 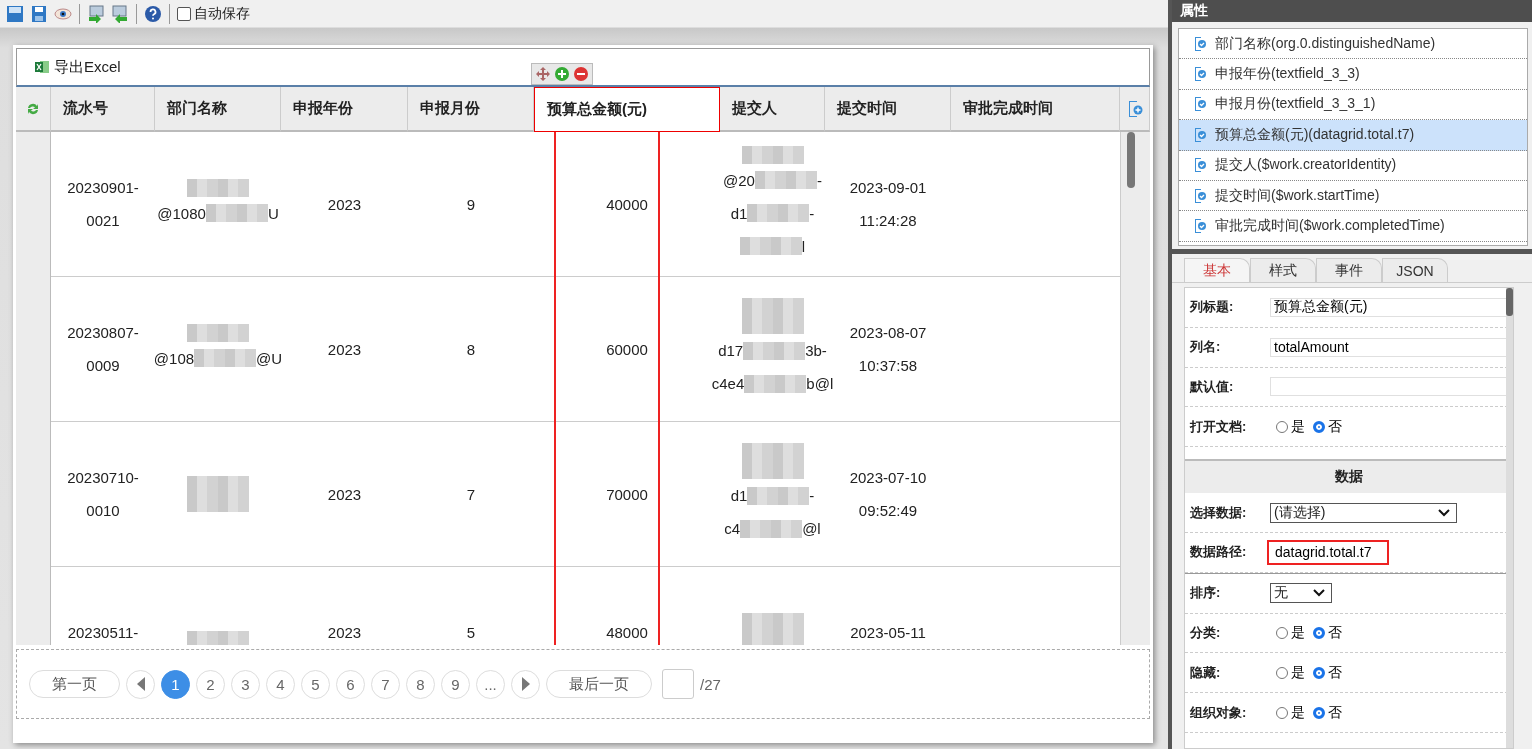 I want to click on property-label: 组织对象:, so click(x=1219, y=712).